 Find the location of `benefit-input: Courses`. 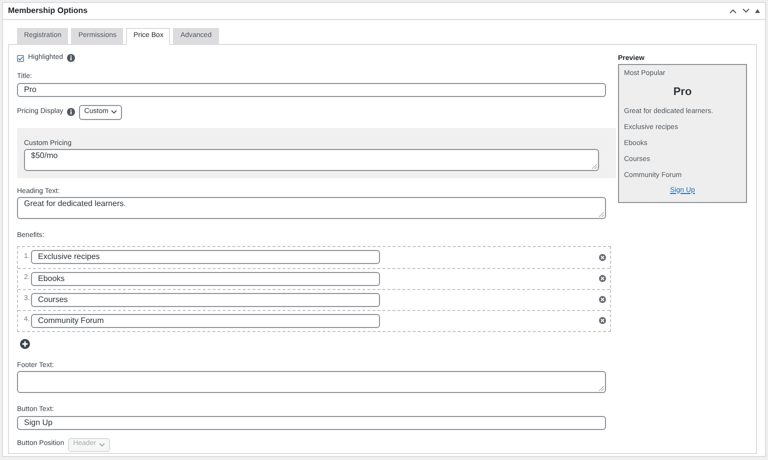

benefit-input: Courses is located at coordinates (205, 299).